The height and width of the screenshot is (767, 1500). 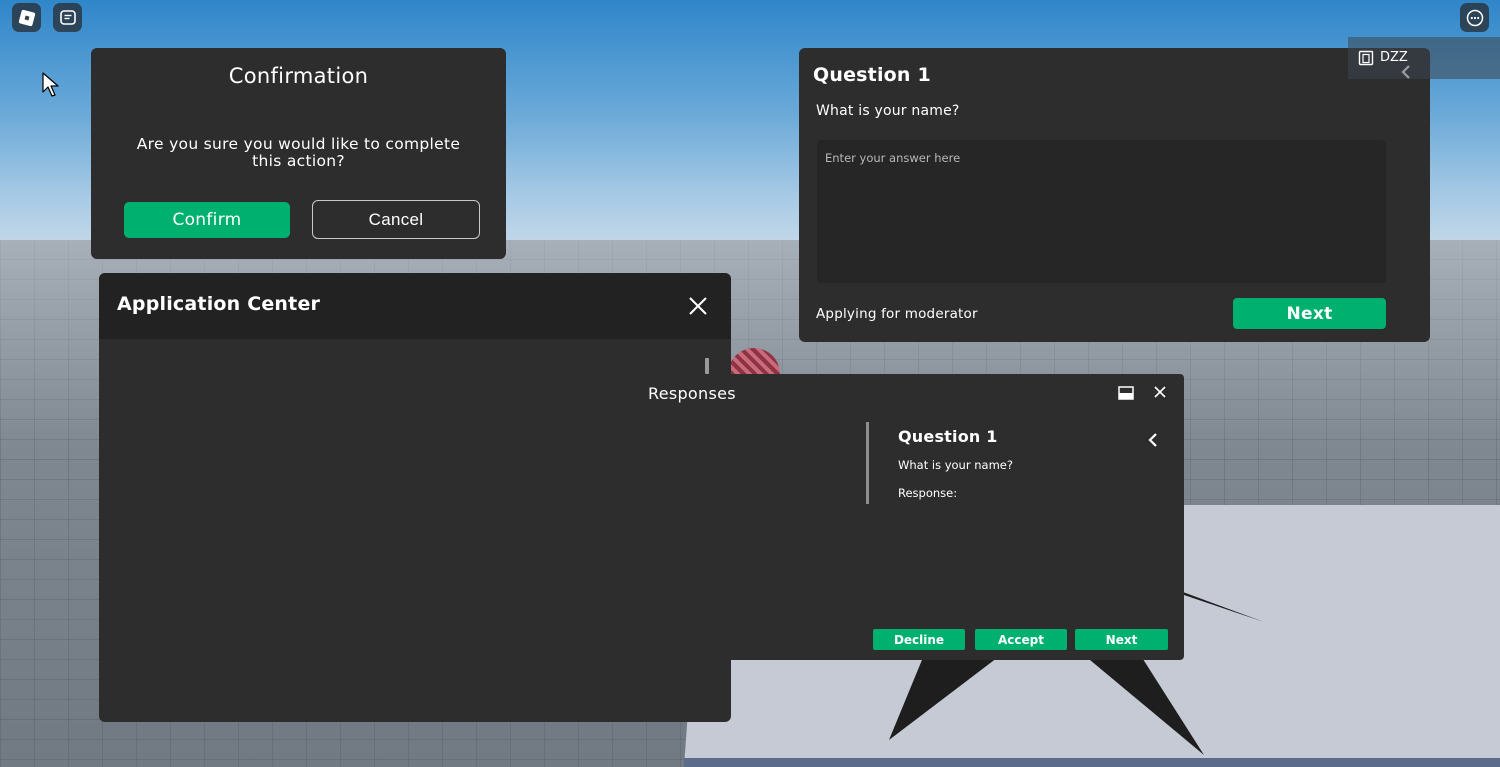 I want to click on question-title: Question 1, so click(x=872, y=75).